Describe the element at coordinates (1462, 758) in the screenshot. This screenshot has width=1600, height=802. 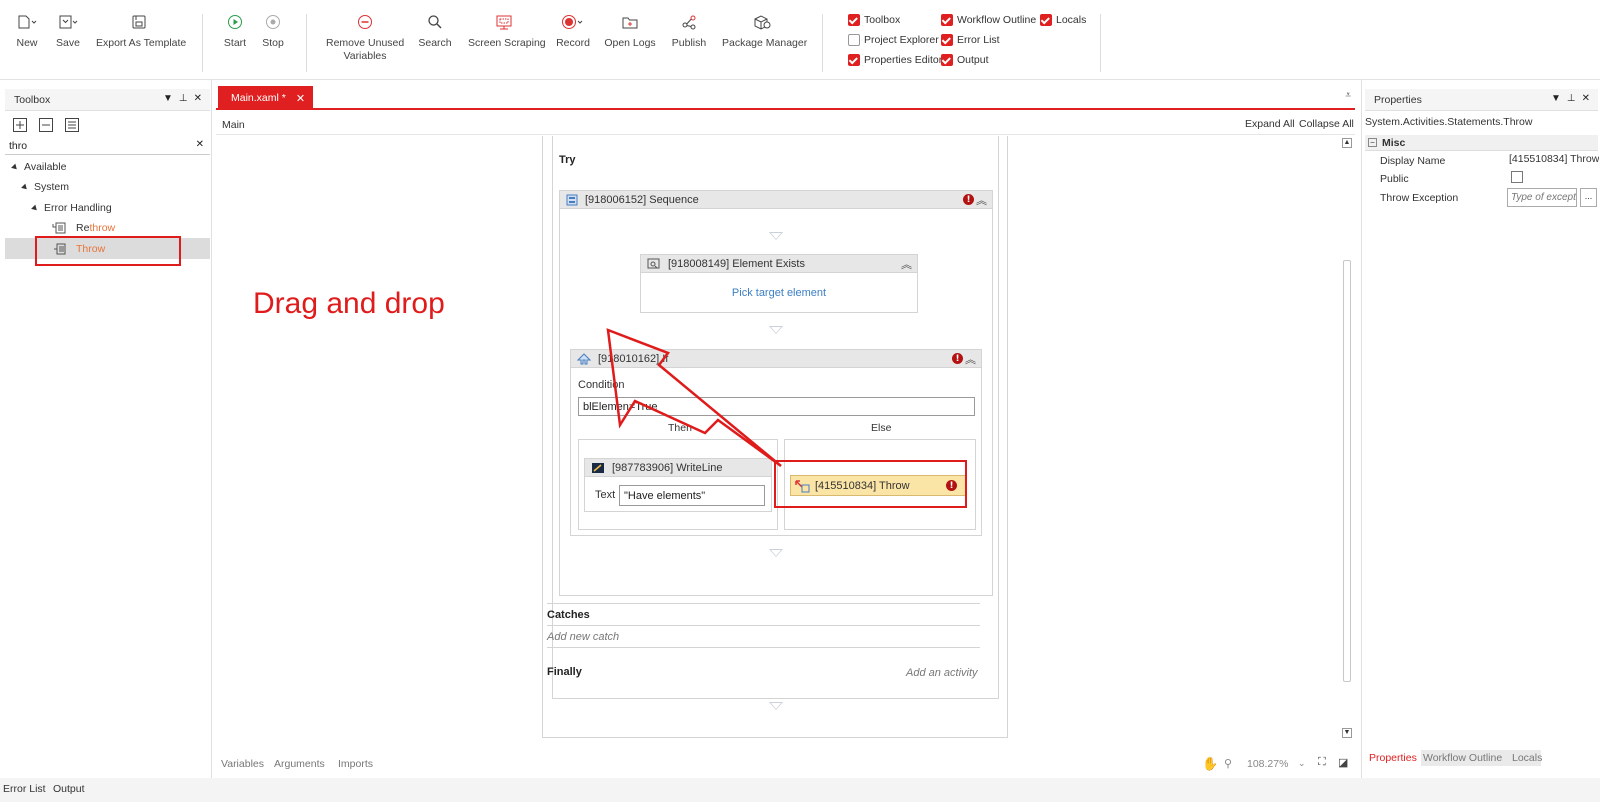
I see `tab-workflow-outline: Workflow Outline` at that location.